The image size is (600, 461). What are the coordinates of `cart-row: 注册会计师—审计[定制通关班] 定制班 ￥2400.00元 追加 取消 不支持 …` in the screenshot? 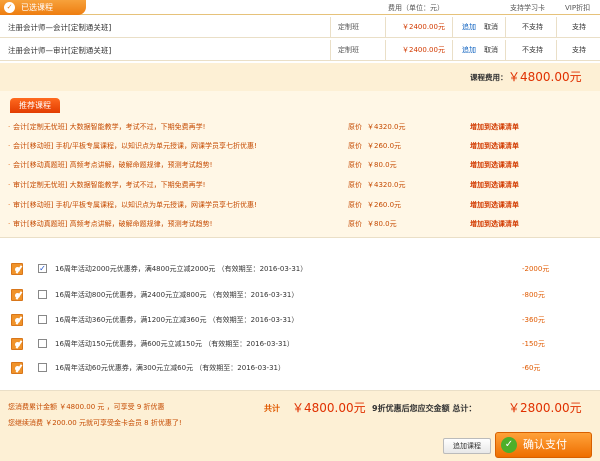 It's located at (300, 50).